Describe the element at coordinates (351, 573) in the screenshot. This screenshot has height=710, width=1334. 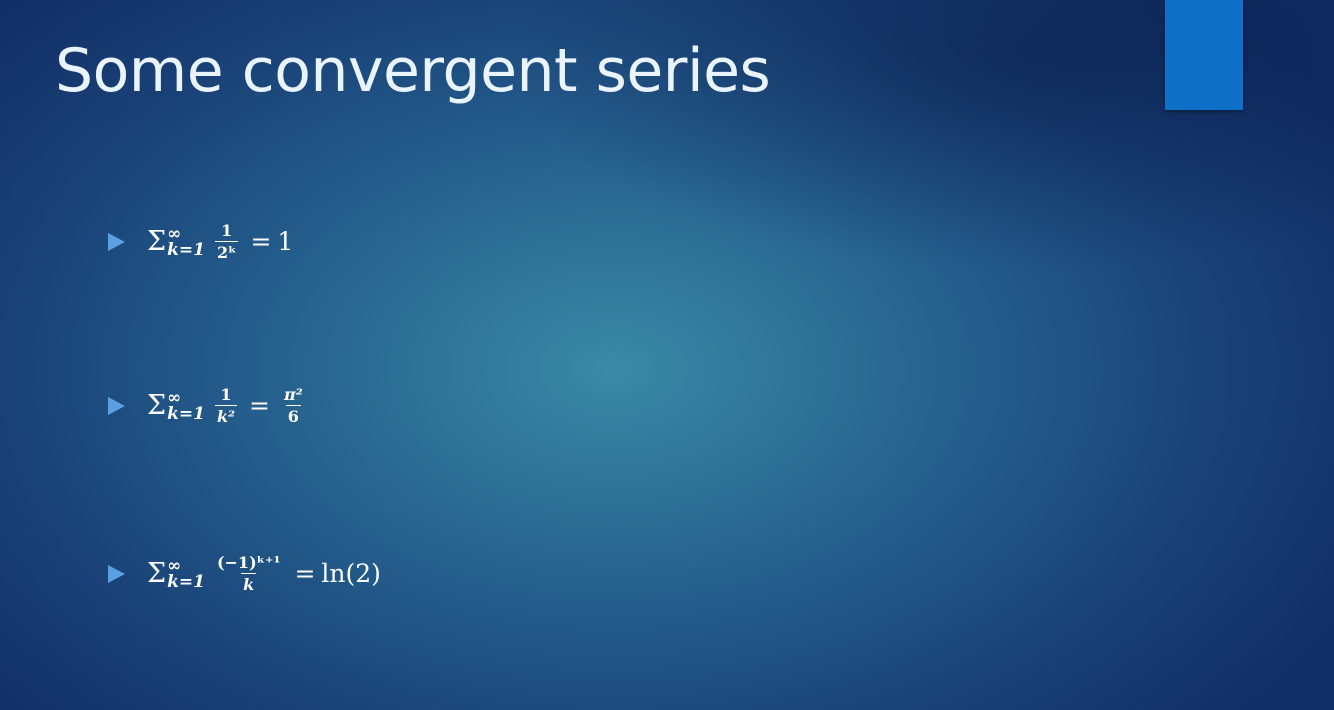
I see `series-result: ln(2)` at that location.